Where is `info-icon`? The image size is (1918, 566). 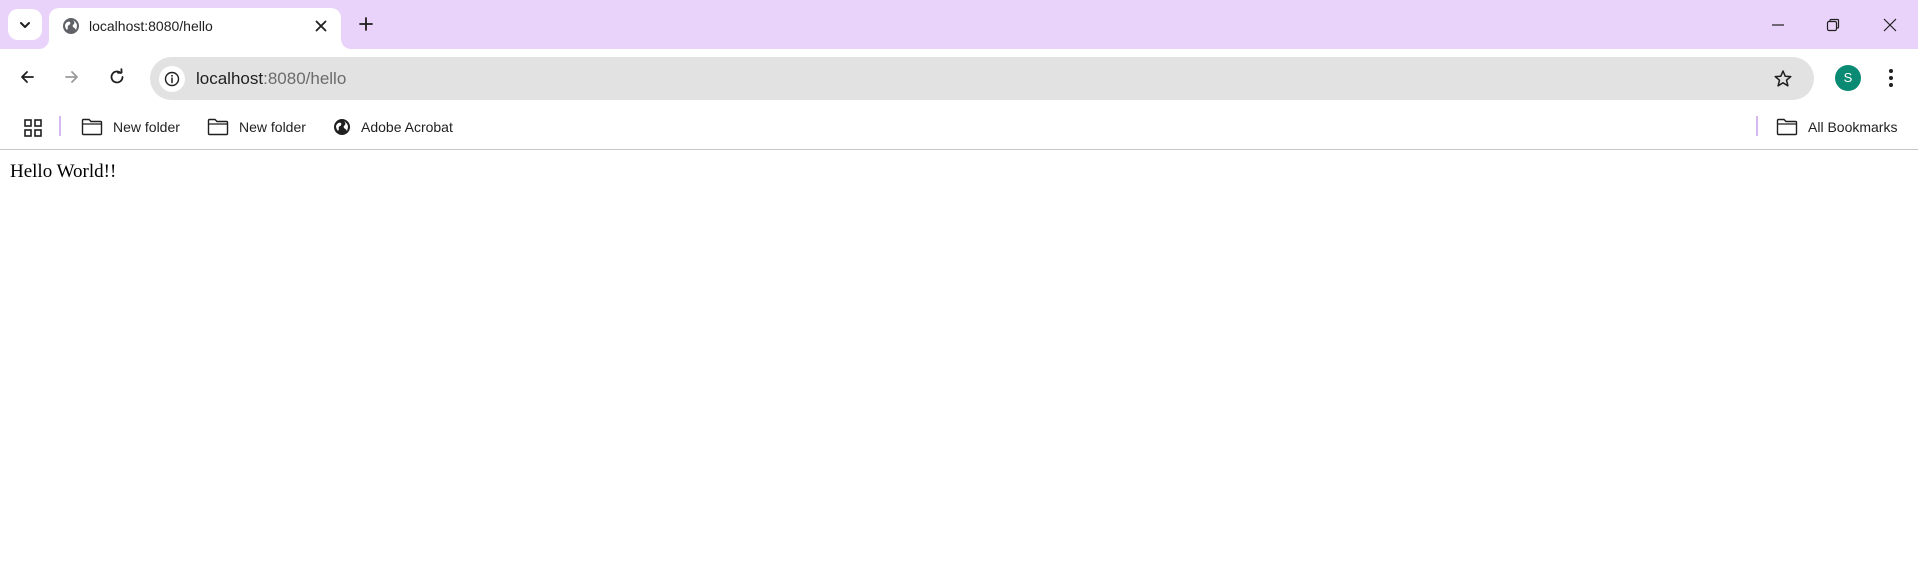
info-icon is located at coordinates (172, 79).